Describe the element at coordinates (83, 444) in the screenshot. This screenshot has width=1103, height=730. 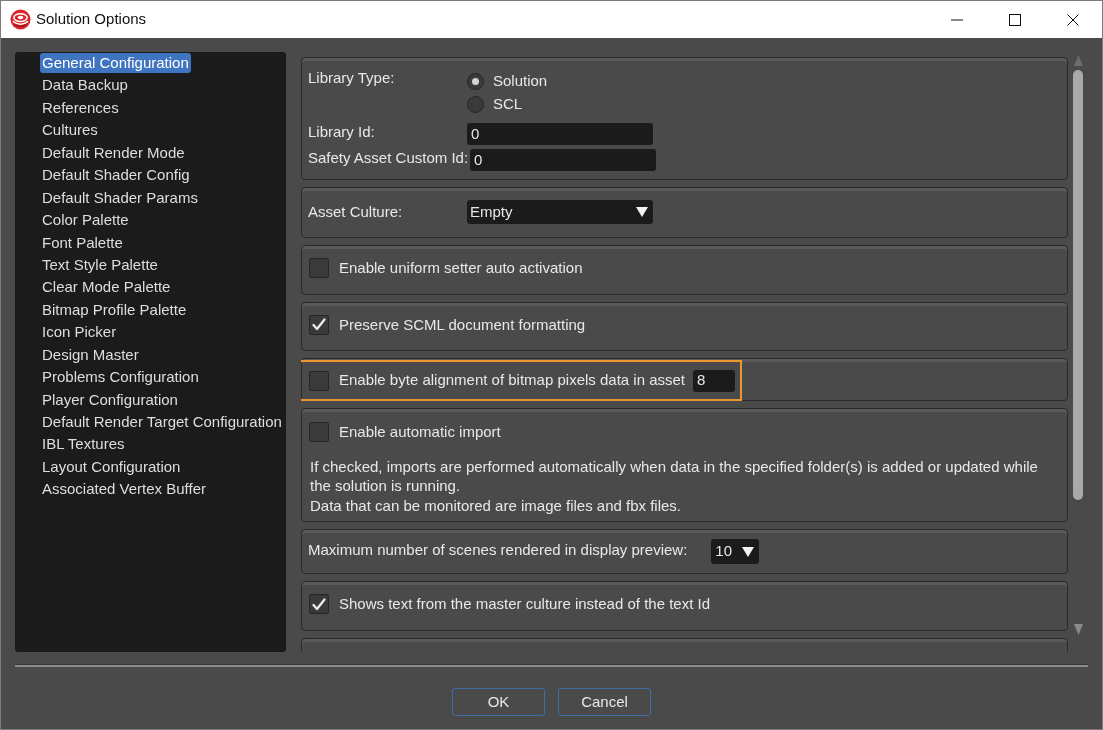
I see `sidebar-item: IBL Textures` at that location.